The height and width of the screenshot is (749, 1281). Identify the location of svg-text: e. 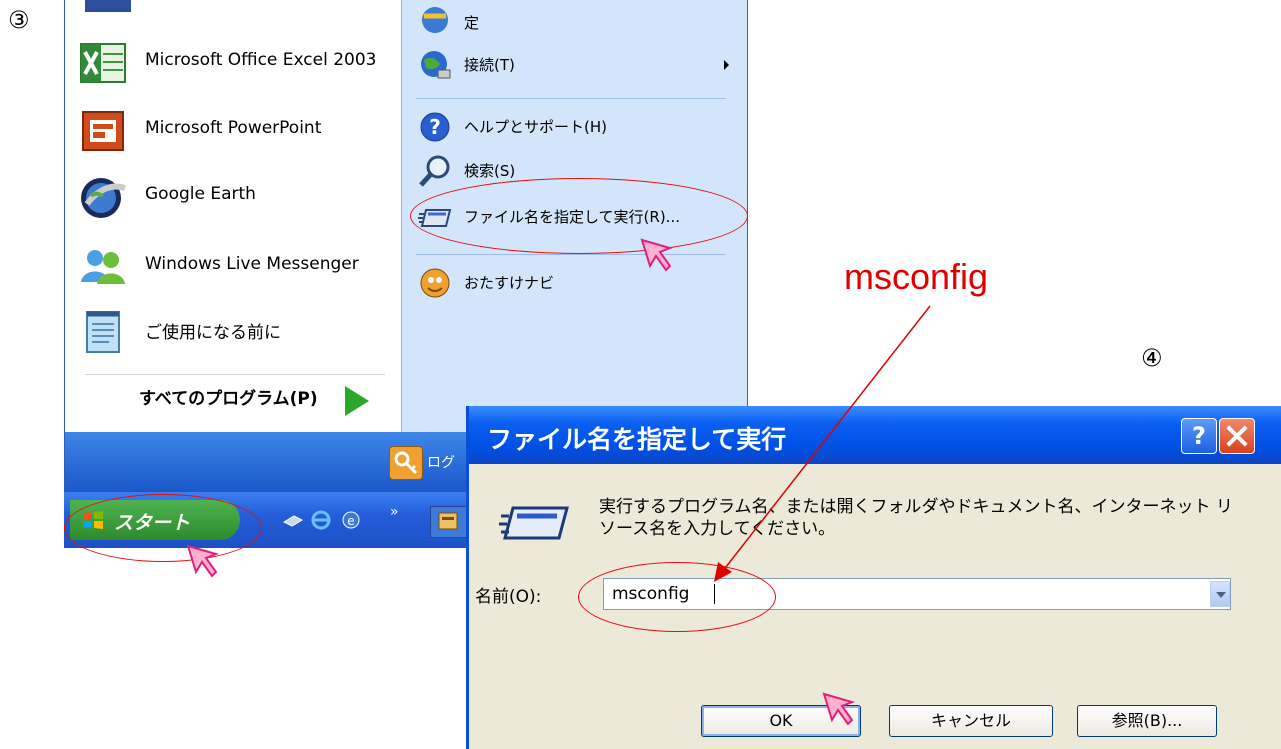
(350, 521).